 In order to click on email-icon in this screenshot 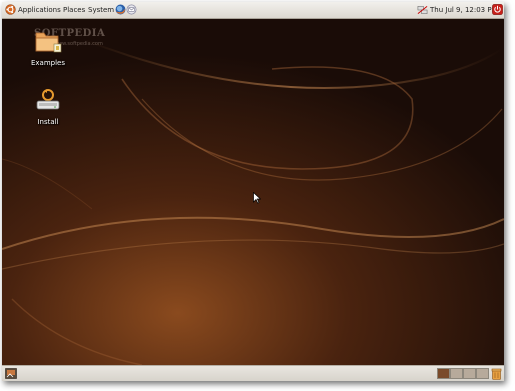, I will do `click(131, 9)`.